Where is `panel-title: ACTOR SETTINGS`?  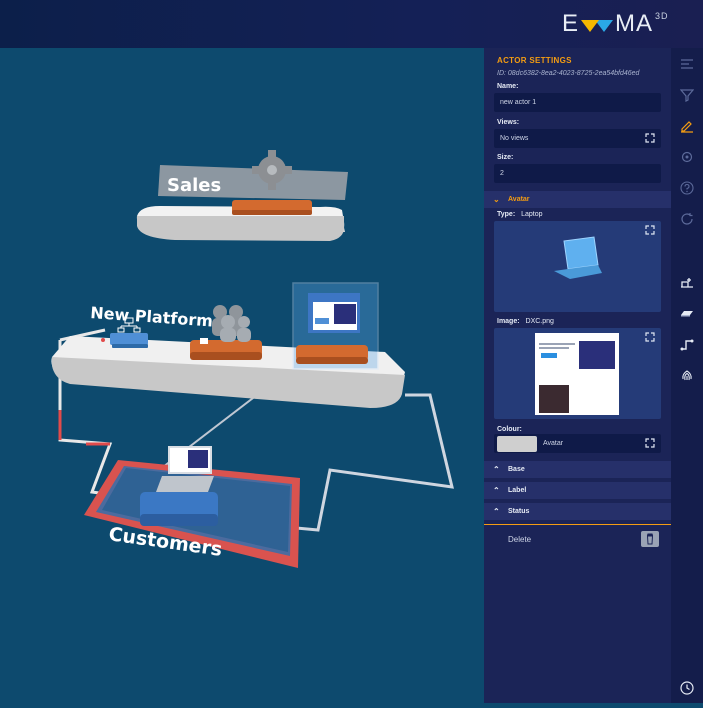
panel-title: ACTOR SETTINGS is located at coordinates (534, 60).